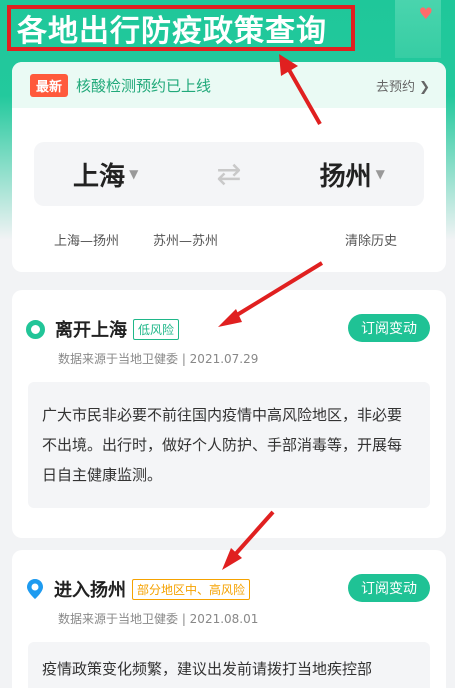 The height and width of the screenshot is (688, 455). I want to click on destination-city-select: 扬州 ▼, so click(352, 174).